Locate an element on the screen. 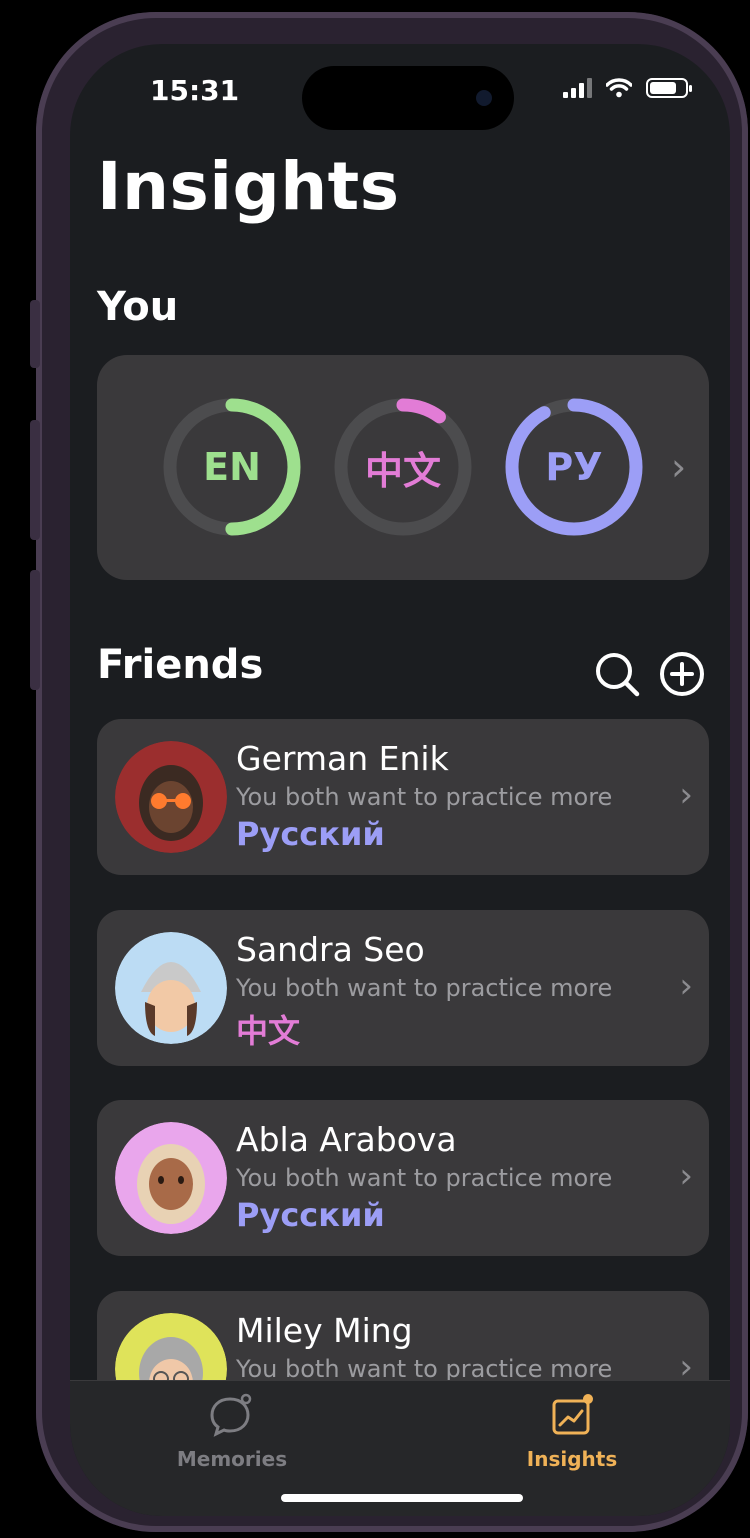 This screenshot has height=1538, width=750. language-code-ru: РУ is located at coordinates (574, 467).